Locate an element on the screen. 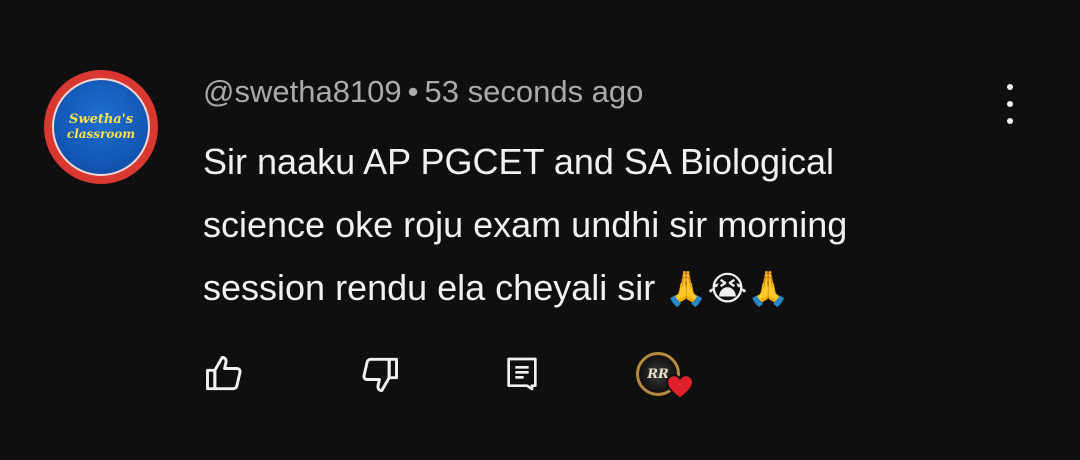  author-avatar-logo: Swetha's classroom is located at coordinates (101, 127).